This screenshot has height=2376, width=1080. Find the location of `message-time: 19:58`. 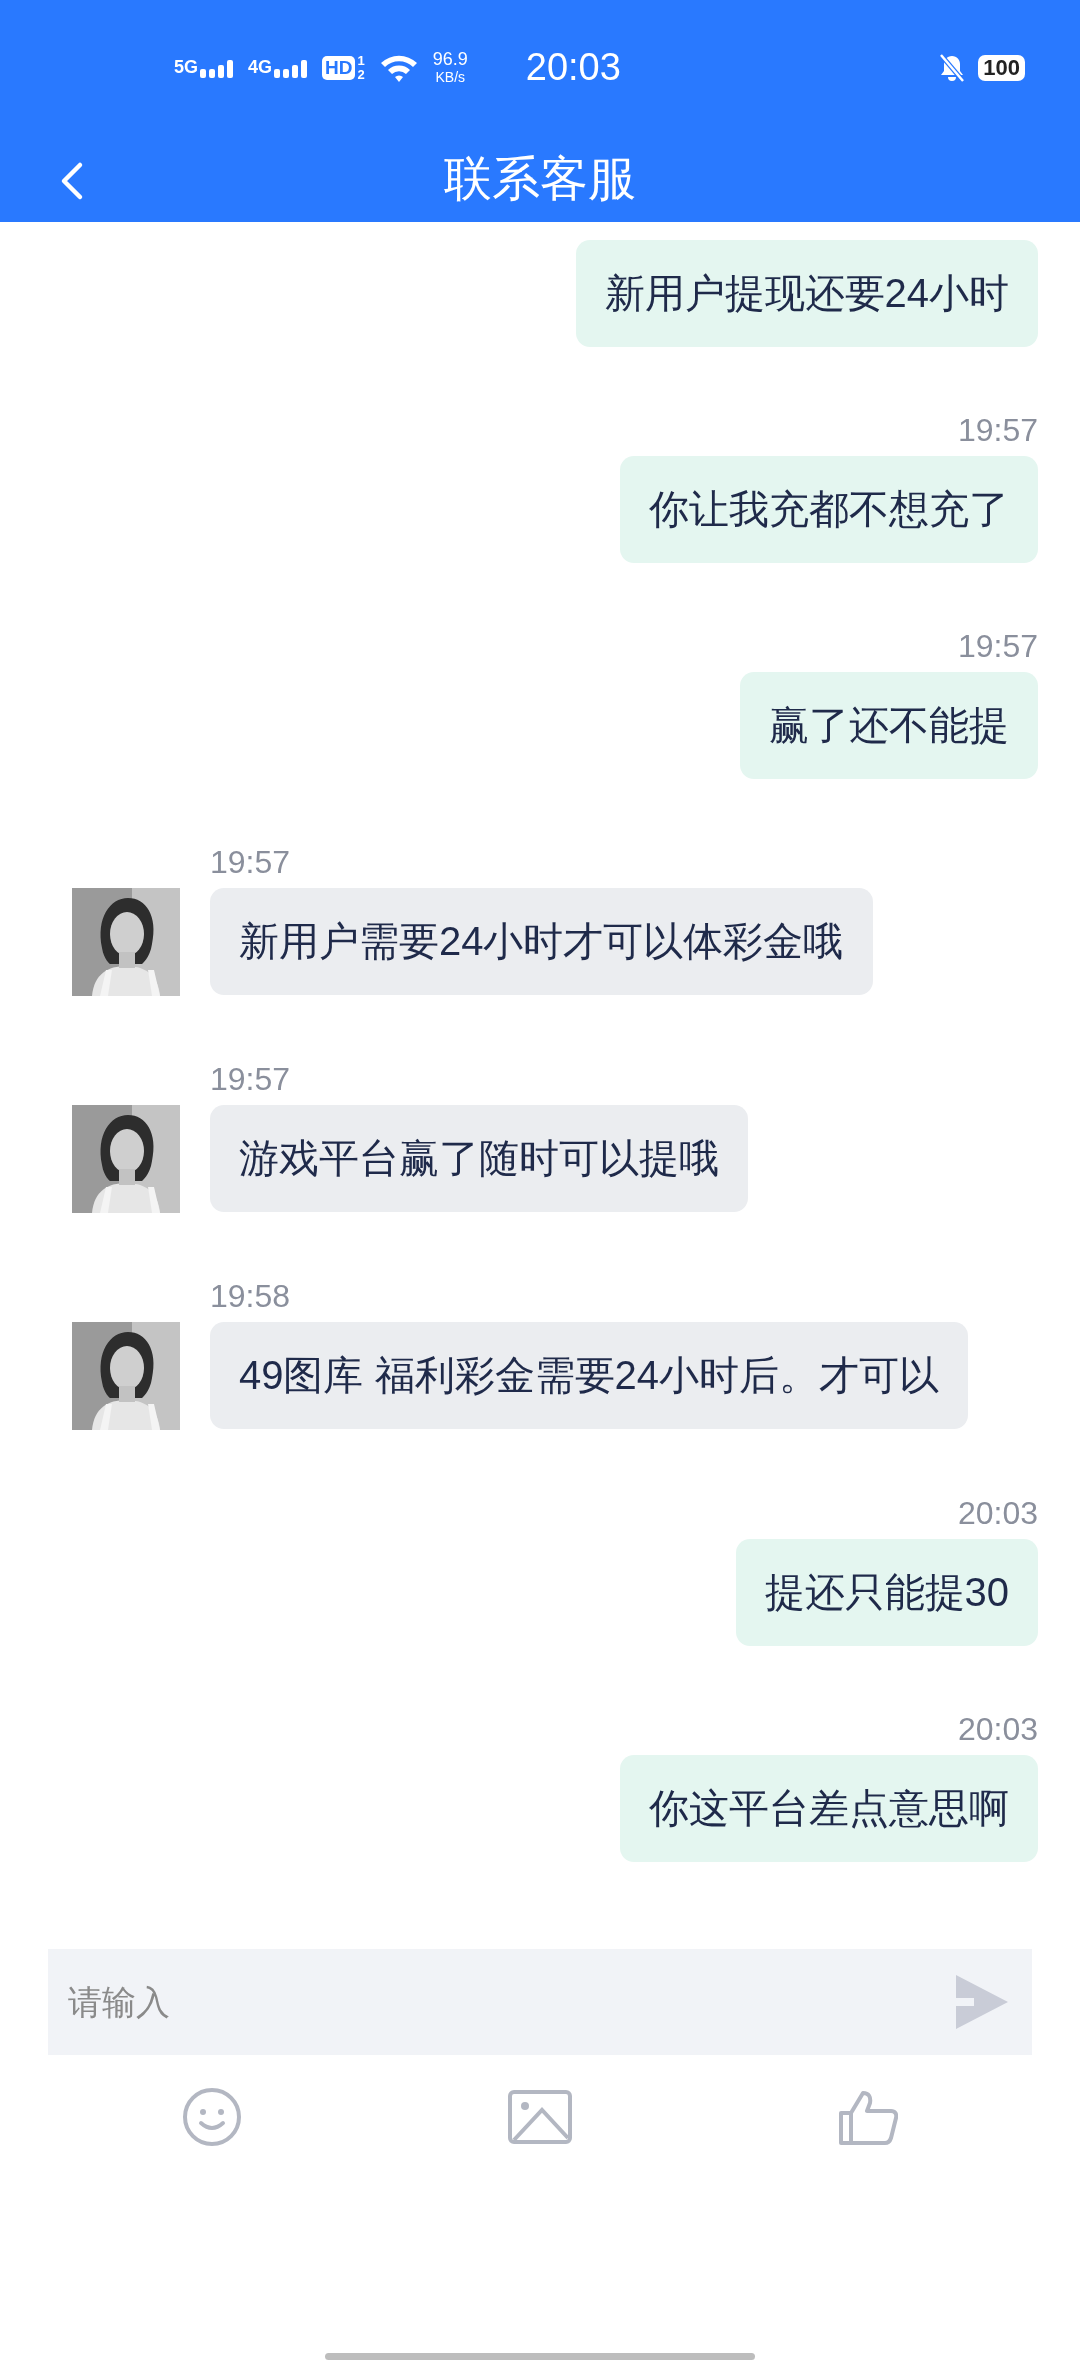

message-time: 19:58 is located at coordinates (250, 1296).